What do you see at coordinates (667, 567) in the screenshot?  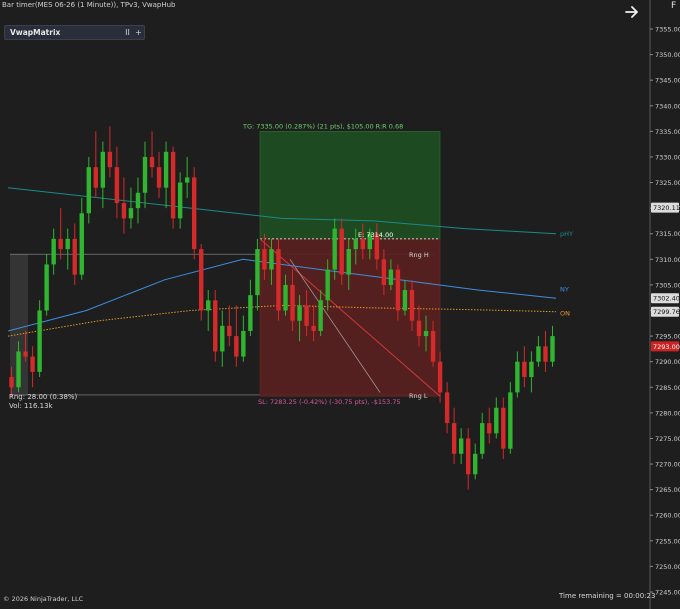 I see `y-tick-label: 7250.00` at bounding box center [667, 567].